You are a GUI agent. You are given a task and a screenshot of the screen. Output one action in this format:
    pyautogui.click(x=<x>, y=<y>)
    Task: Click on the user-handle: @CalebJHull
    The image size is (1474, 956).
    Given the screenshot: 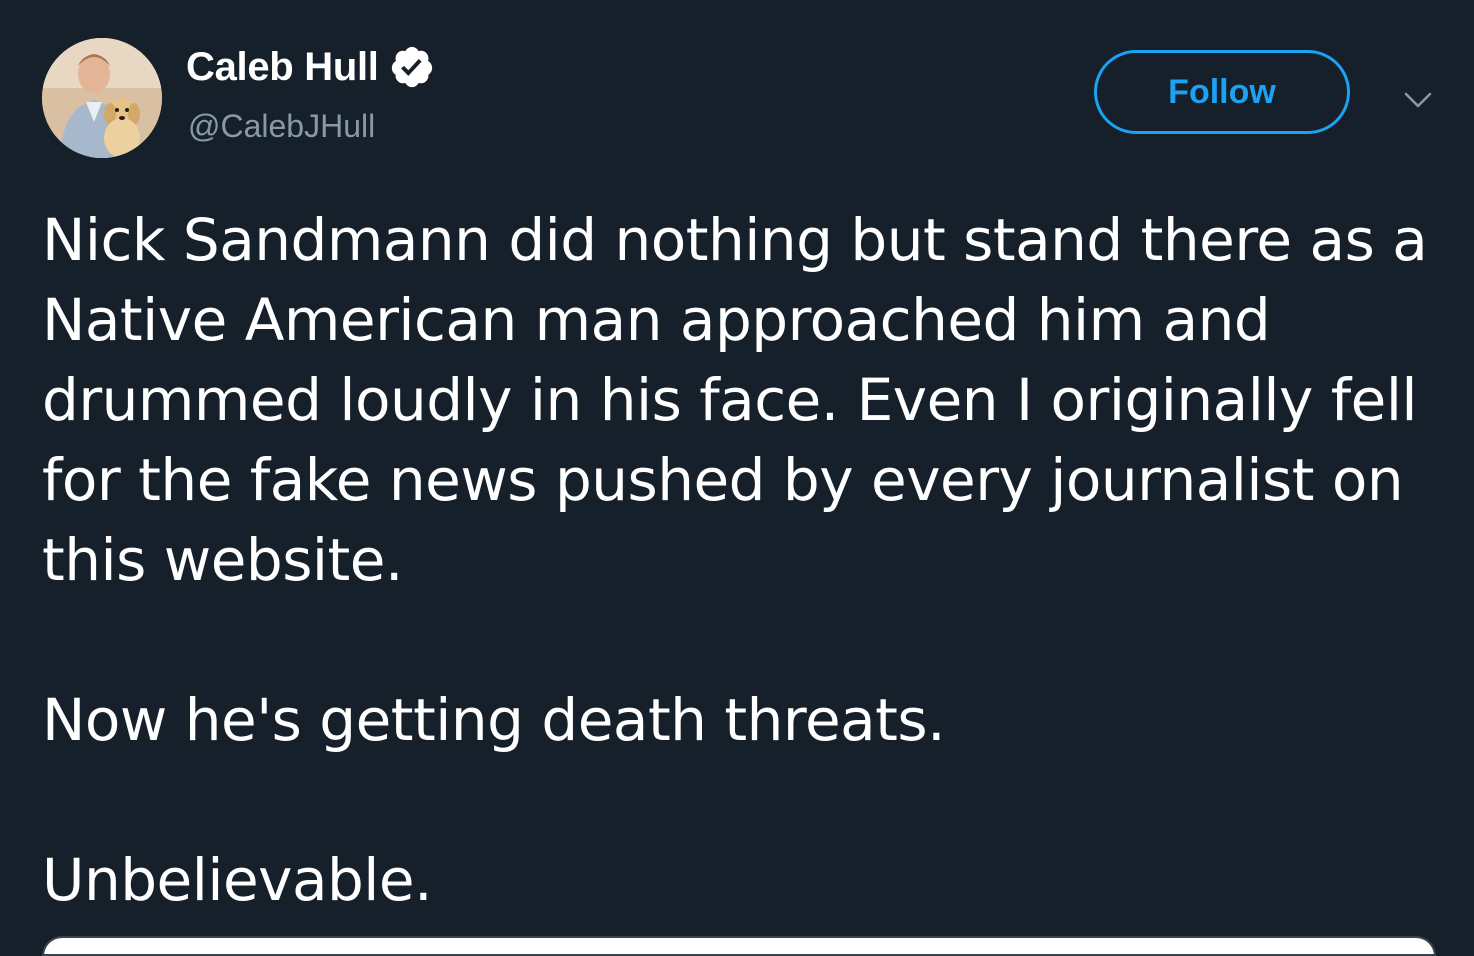 What is the action you would take?
    pyautogui.click(x=281, y=126)
    